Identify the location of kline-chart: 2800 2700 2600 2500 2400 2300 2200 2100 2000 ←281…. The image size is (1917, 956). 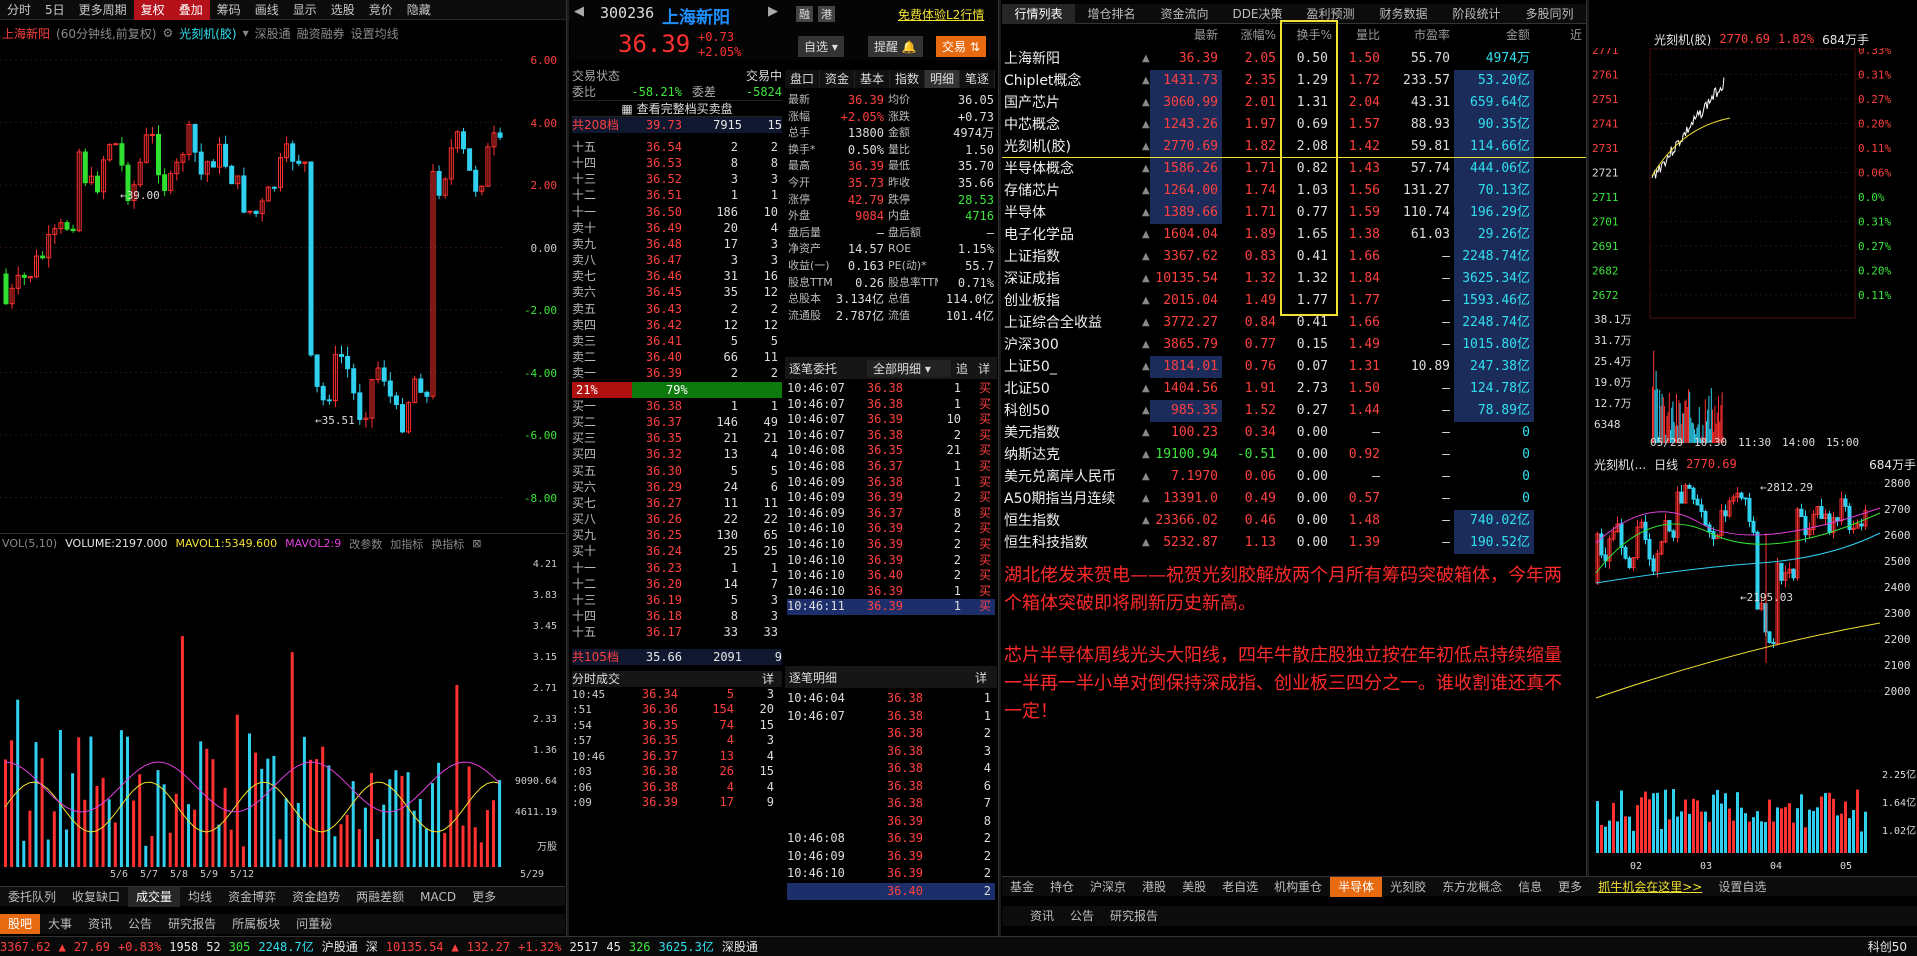
(1753, 673).